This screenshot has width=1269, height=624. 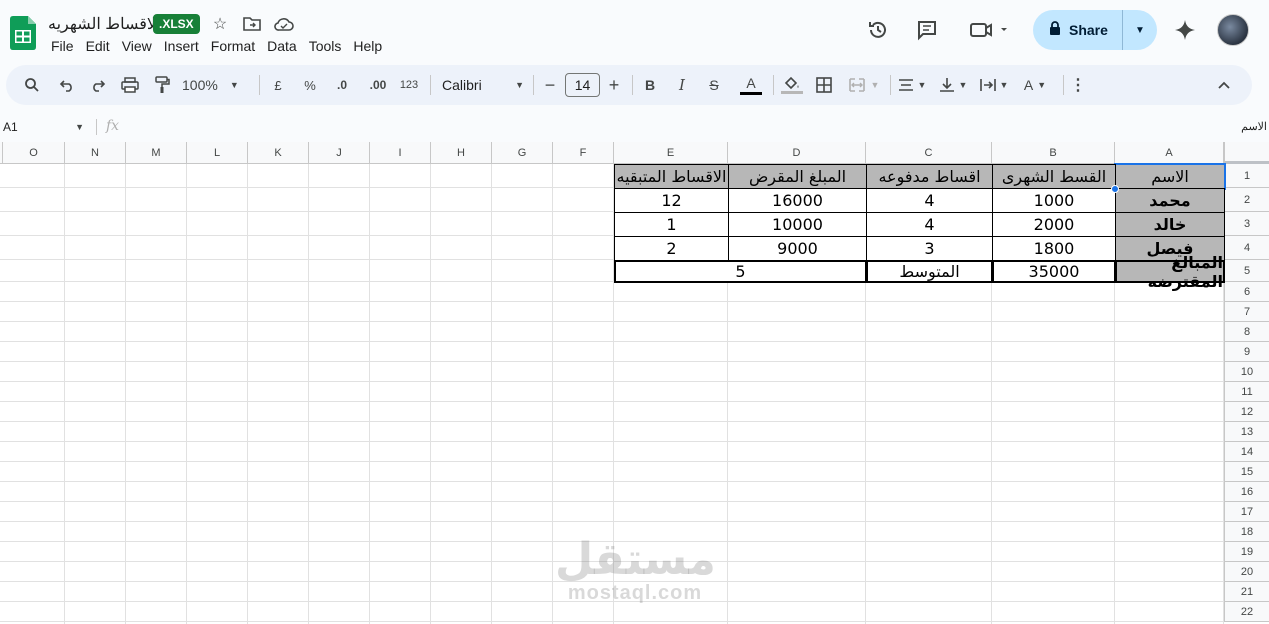 What do you see at coordinates (1246, 248) in the screenshot?
I see `row-header-4: 4` at bounding box center [1246, 248].